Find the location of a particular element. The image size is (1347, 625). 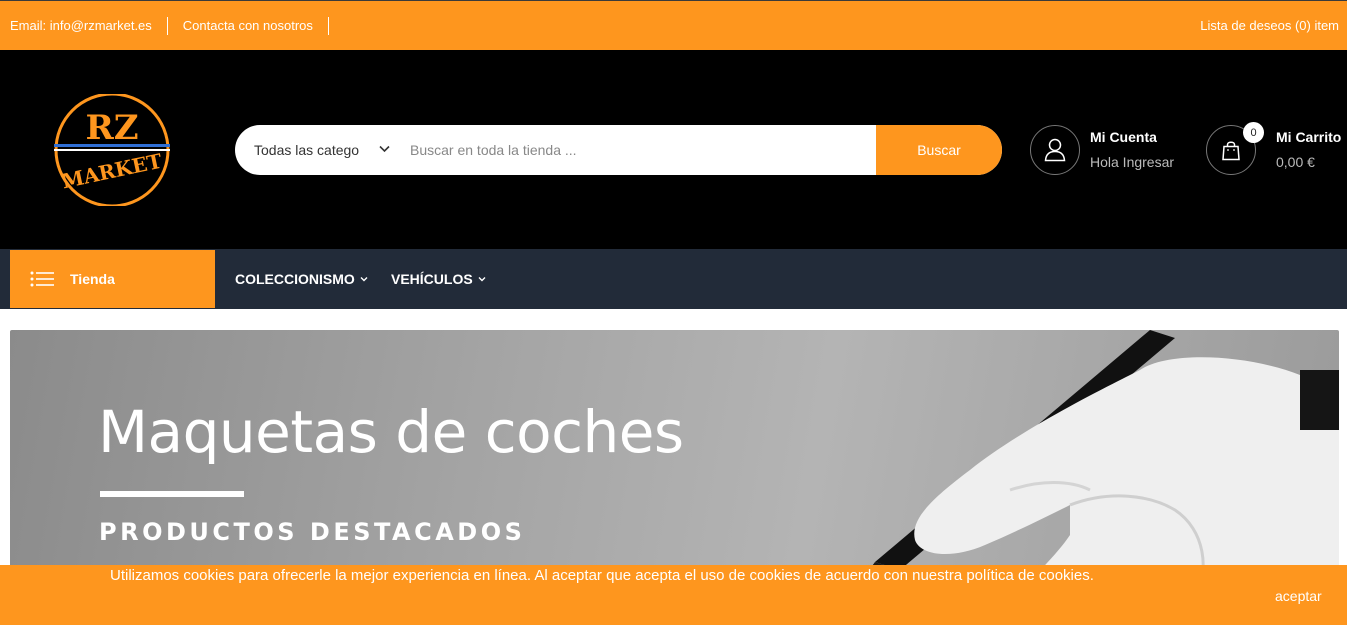

menu-list-icon is located at coordinates (42, 279).